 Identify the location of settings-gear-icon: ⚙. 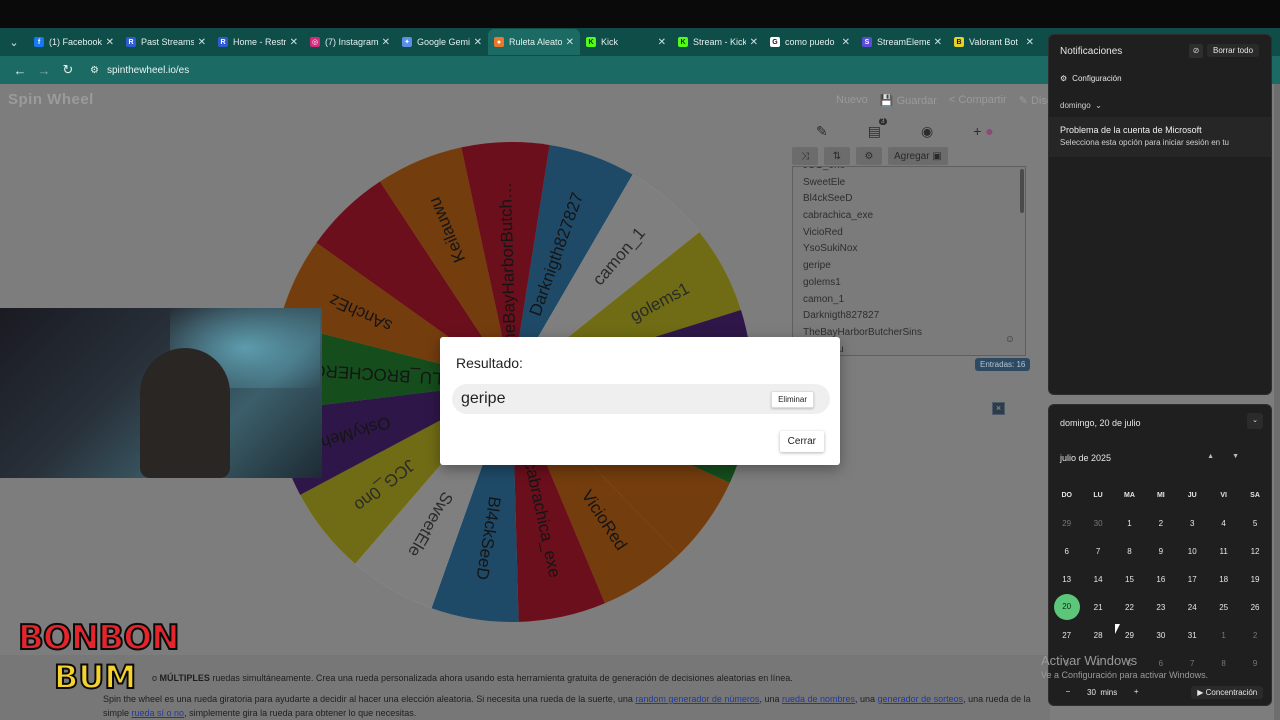
(869, 156).